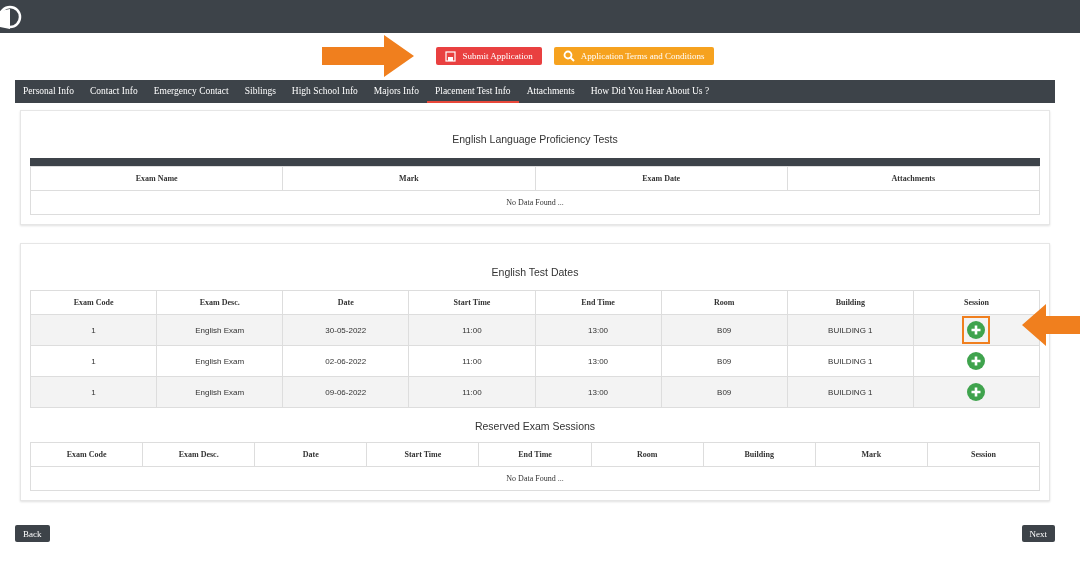 Image resolution: width=1080 pixels, height=570 pixels. Describe the element at coordinates (568, 56) in the screenshot. I see `search-icon` at that location.